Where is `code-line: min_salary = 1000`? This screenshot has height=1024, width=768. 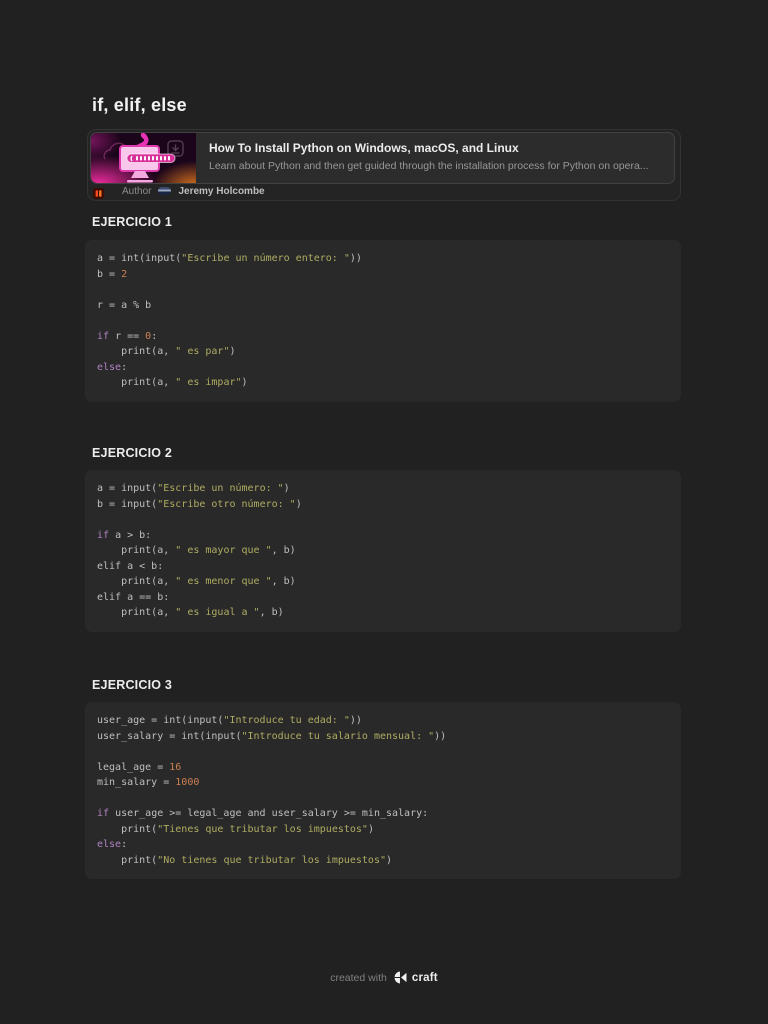
code-line: min_salary = 1000 is located at coordinates (383, 783).